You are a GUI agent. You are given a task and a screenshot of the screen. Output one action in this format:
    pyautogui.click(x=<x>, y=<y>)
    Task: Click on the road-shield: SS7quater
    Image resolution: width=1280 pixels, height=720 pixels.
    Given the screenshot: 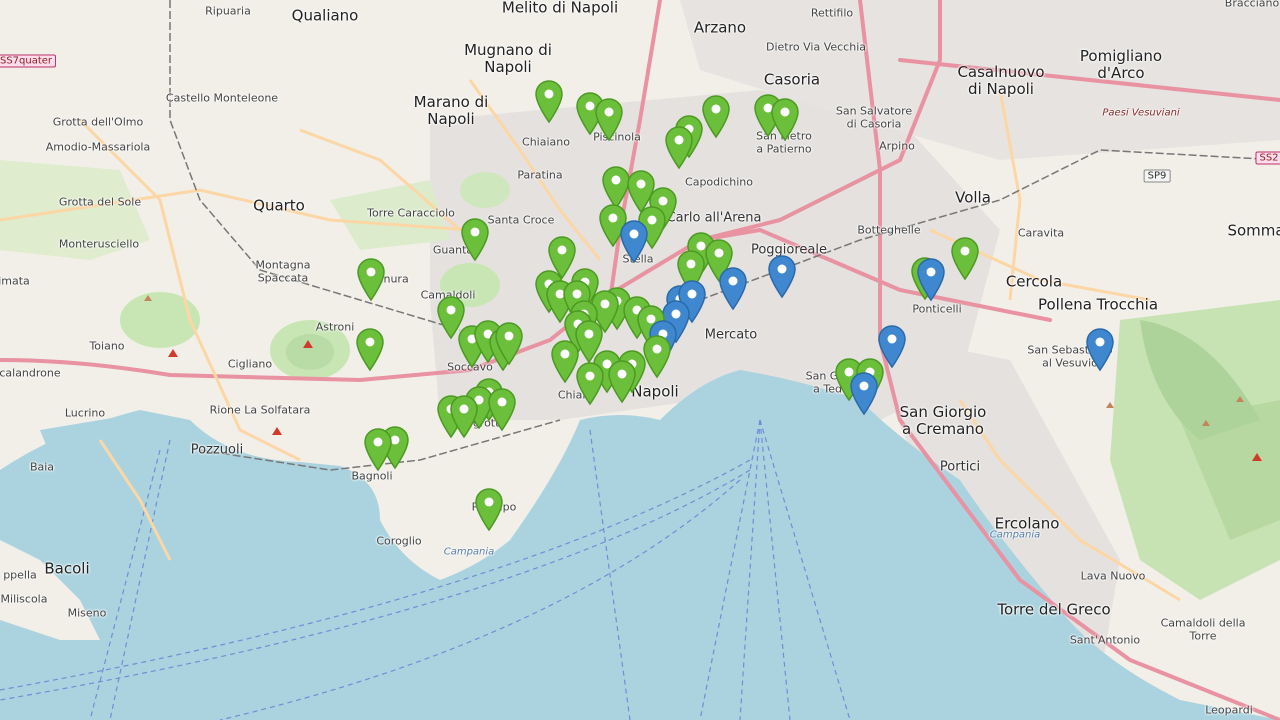 What is the action you would take?
    pyautogui.click(x=28, y=61)
    